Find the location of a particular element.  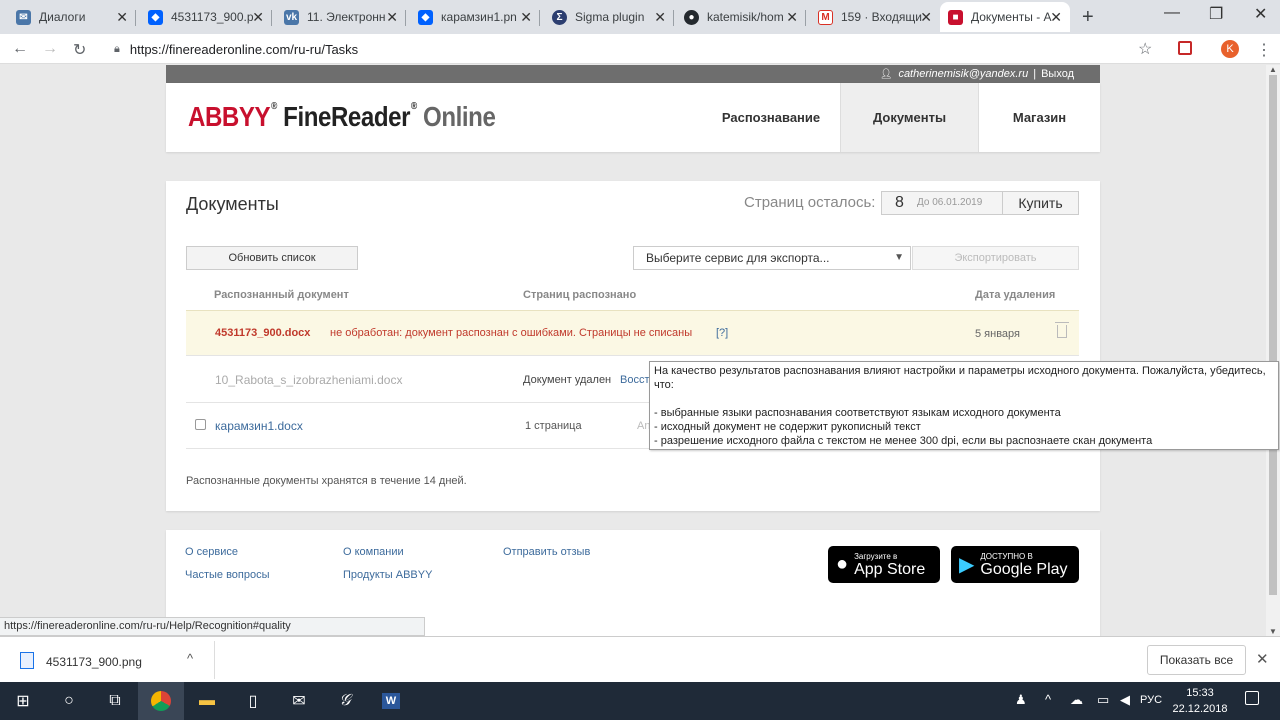

document-status: Документ удален is located at coordinates (567, 380).